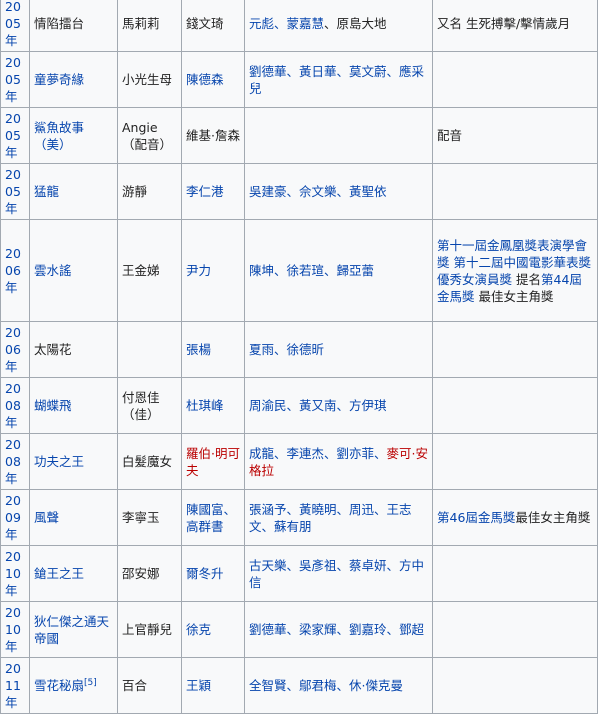 The width and height of the screenshot is (600, 714). I want to click on table-row: 2010 年狄仁傑之通天帝國 上官靜兒 徐克 劉德華、梁家輝、劉嘉玲、鄧超, so click(299, 629).